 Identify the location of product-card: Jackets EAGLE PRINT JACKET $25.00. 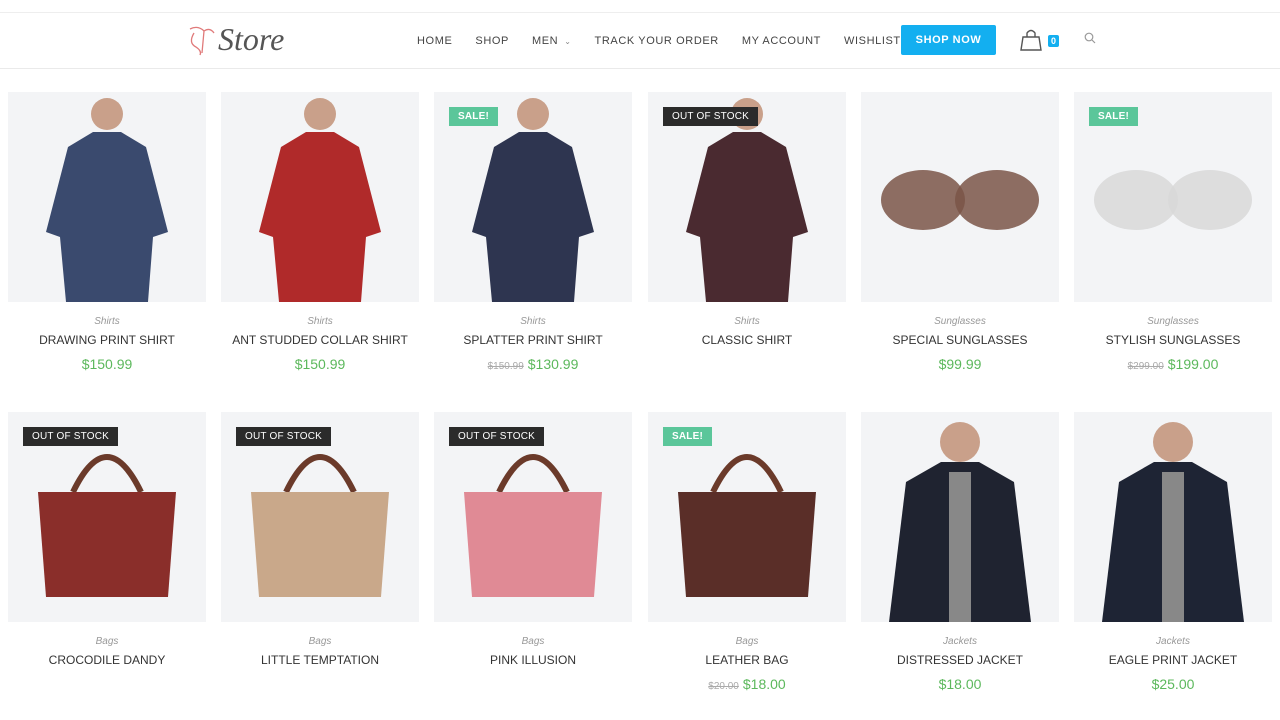
(1173, 552).